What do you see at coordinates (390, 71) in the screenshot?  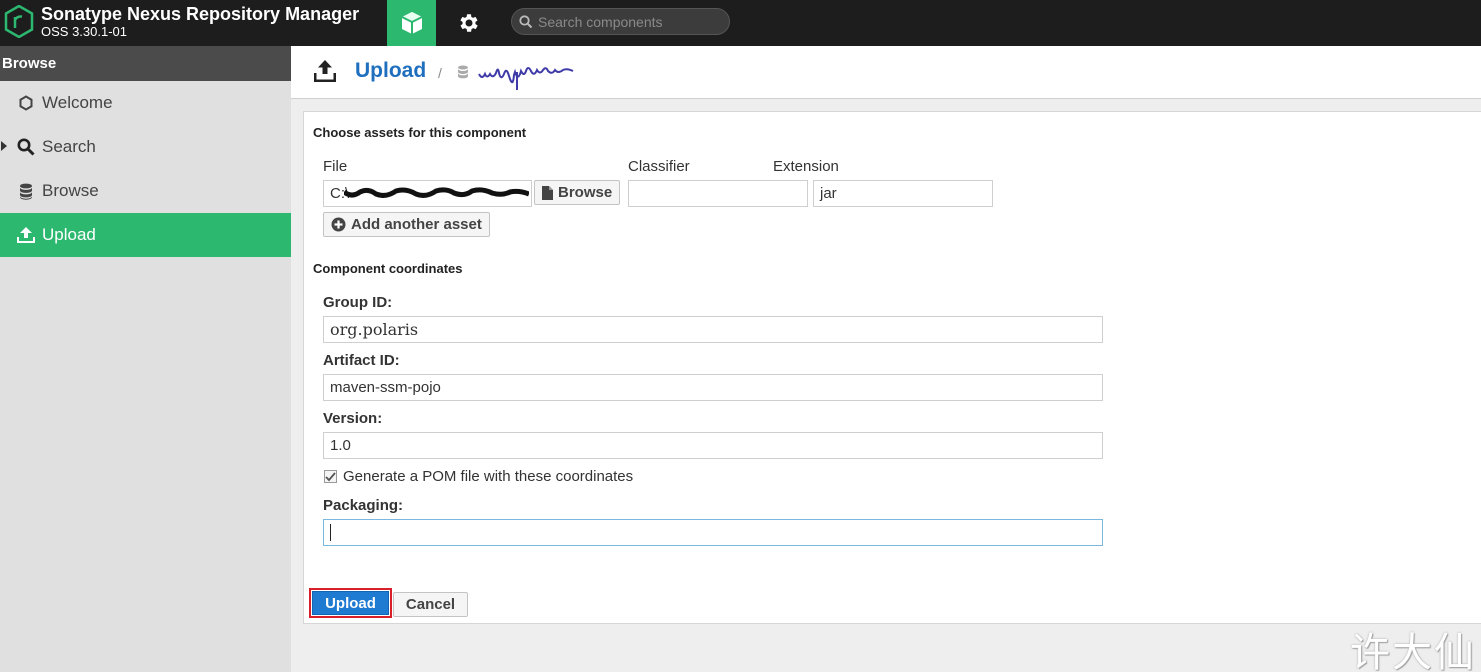 I see `page-title: Upload` at bounding box center [390, 71].